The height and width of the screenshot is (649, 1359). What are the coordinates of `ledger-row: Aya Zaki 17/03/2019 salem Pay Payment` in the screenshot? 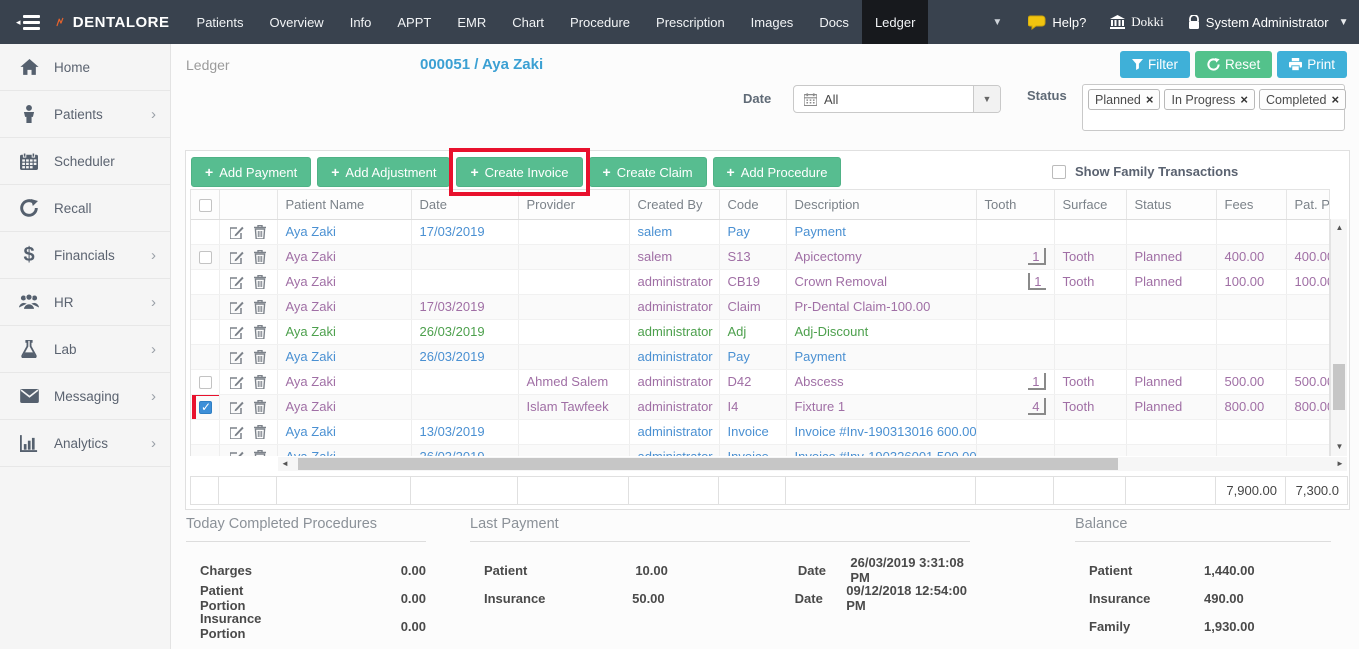 It's located at (760, 232).